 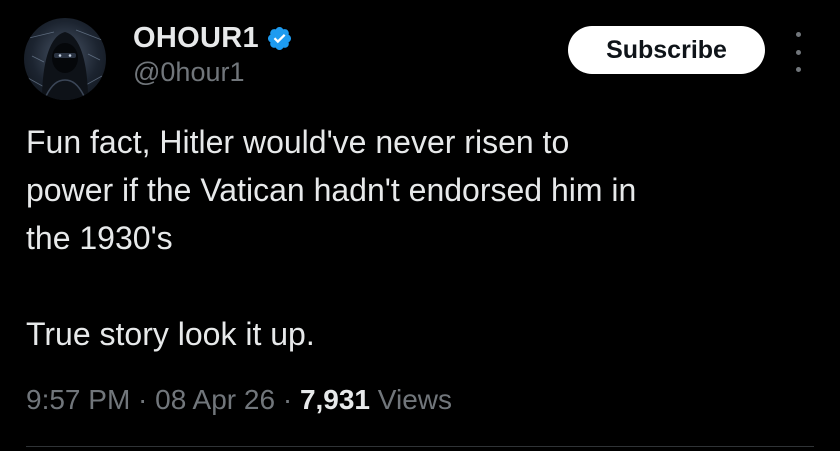 I want to click on tweet-meta: 9:57 PM · 08 Apr 26 · 7,931 Views, so click(x=239, y=400).